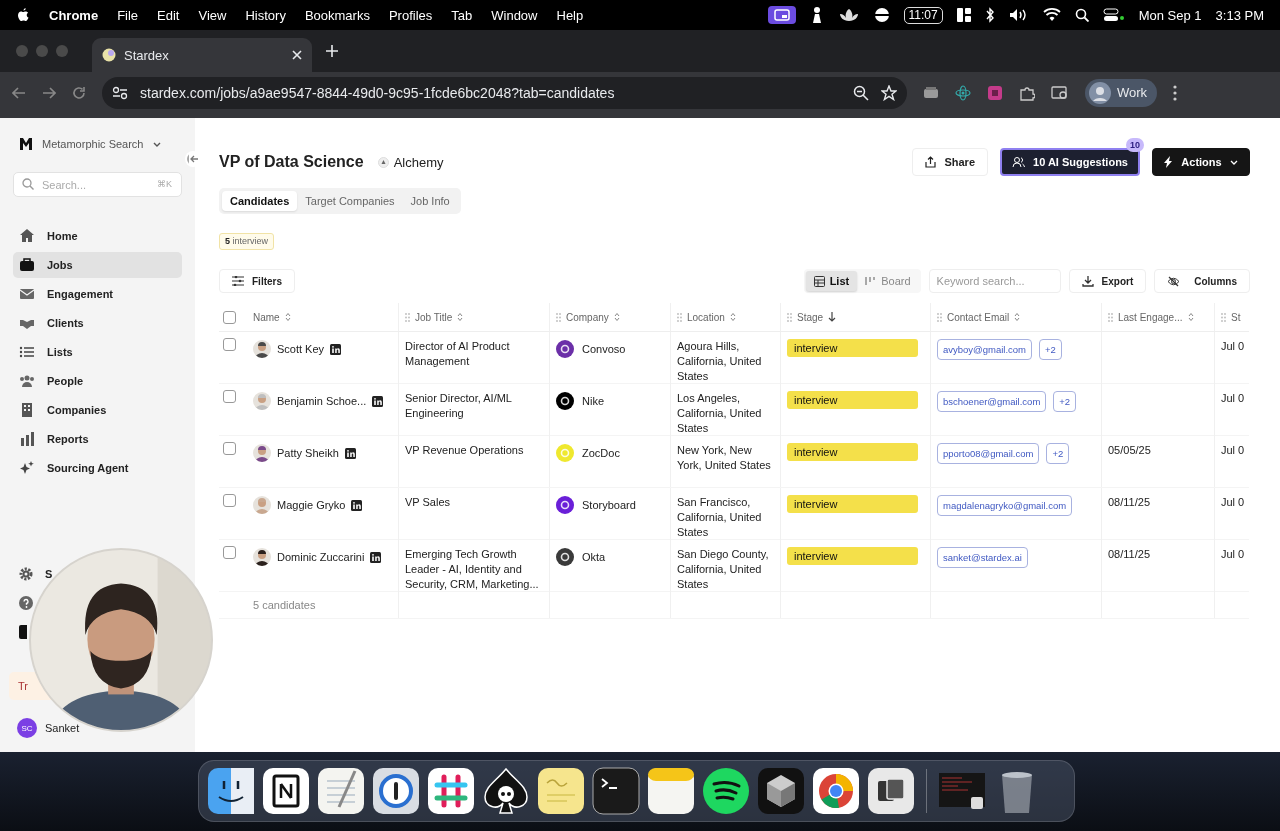 The width and height of the screenshot is (1280, 831). What do you see at coordinates (26, 602) in the screenshot?
I see `help-icon` at bounding box center [26, 602].